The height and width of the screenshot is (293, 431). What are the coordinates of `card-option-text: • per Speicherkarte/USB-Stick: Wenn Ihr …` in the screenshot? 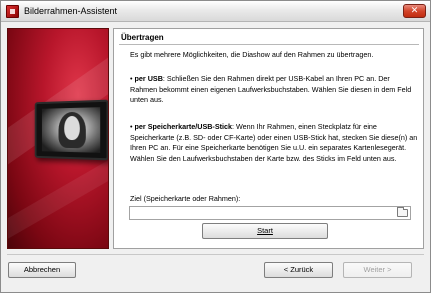 It's located at (274, 143).